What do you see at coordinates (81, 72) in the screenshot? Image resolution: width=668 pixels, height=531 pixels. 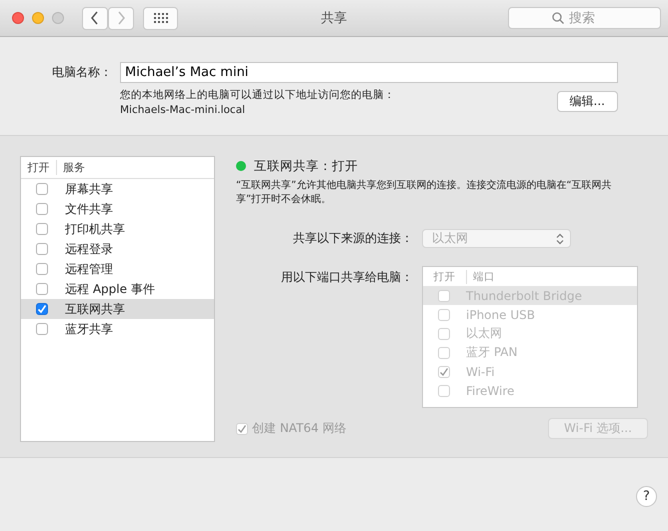 I see `computer-name-label: 电脑名称：` at bounding box center [81, 72].